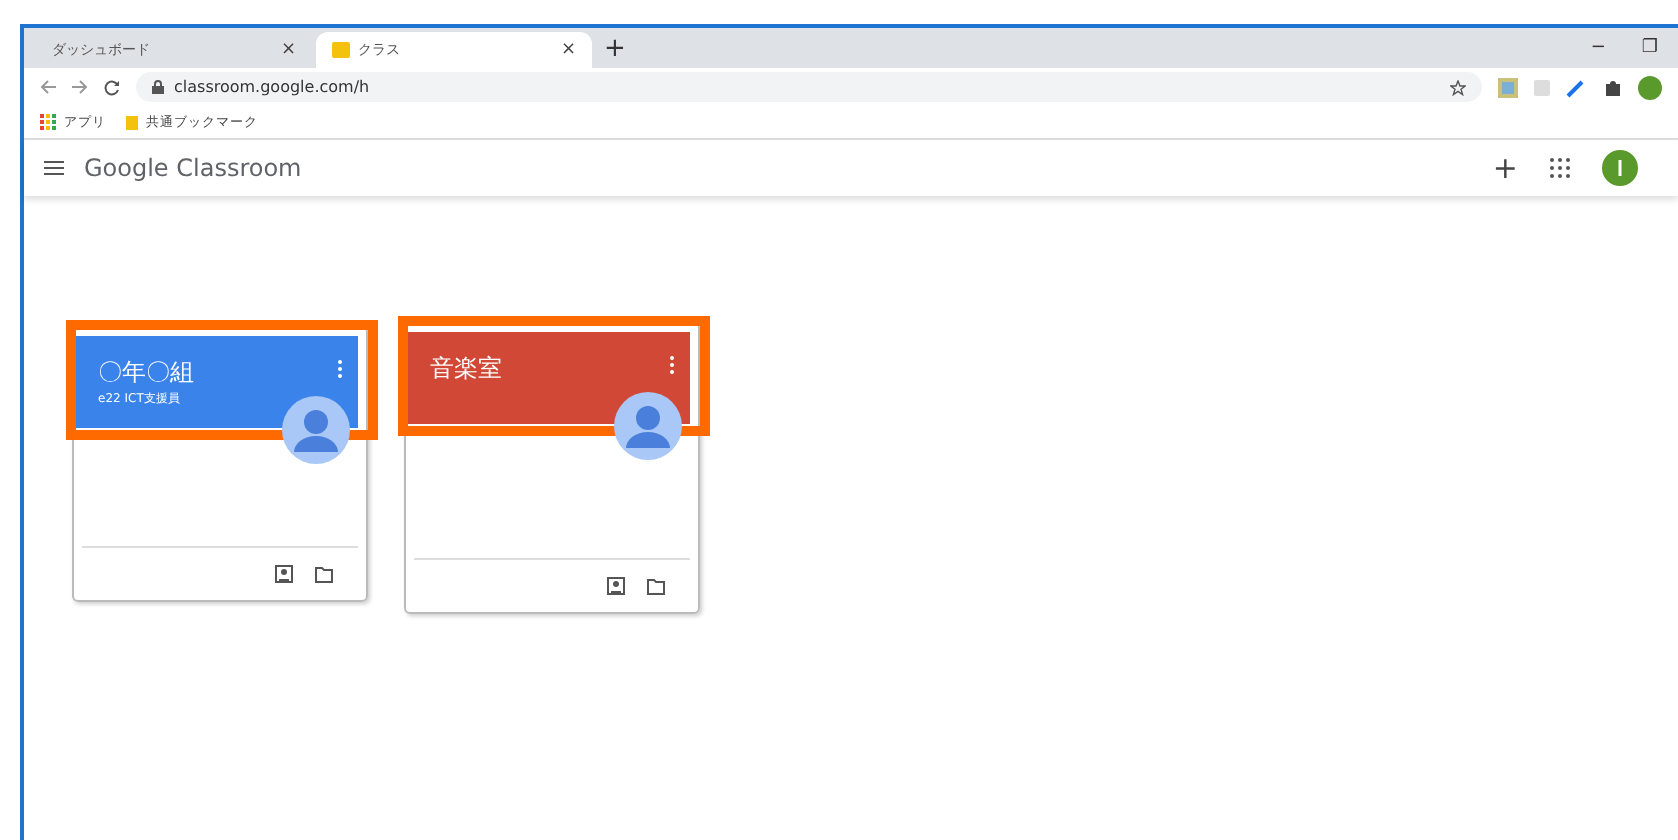 This screenshot has width=1678, height=840. Describe the element at coordinates (158, 87) in the screenshot. I see `lock-icon` at that location.